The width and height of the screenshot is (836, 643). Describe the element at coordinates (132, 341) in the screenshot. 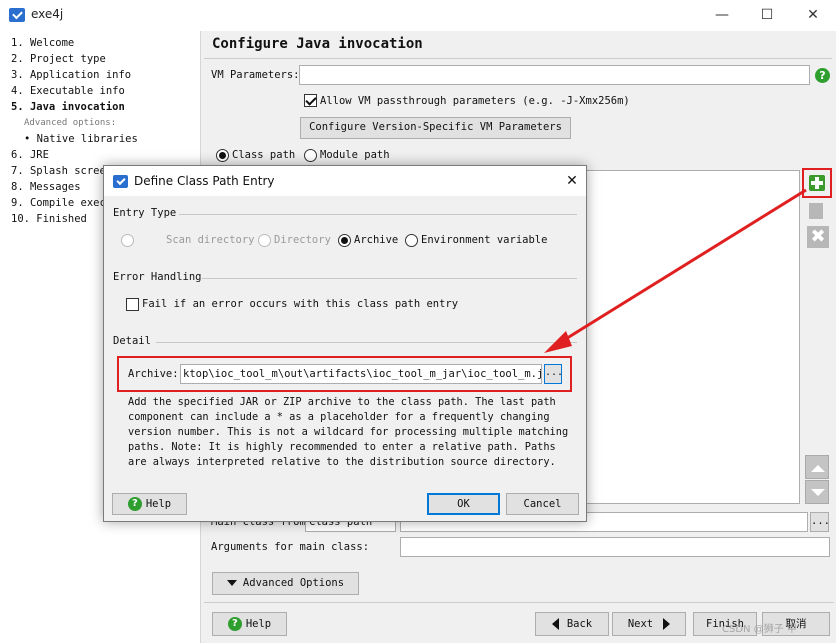

I see `detail-heading: Detail` at that location.